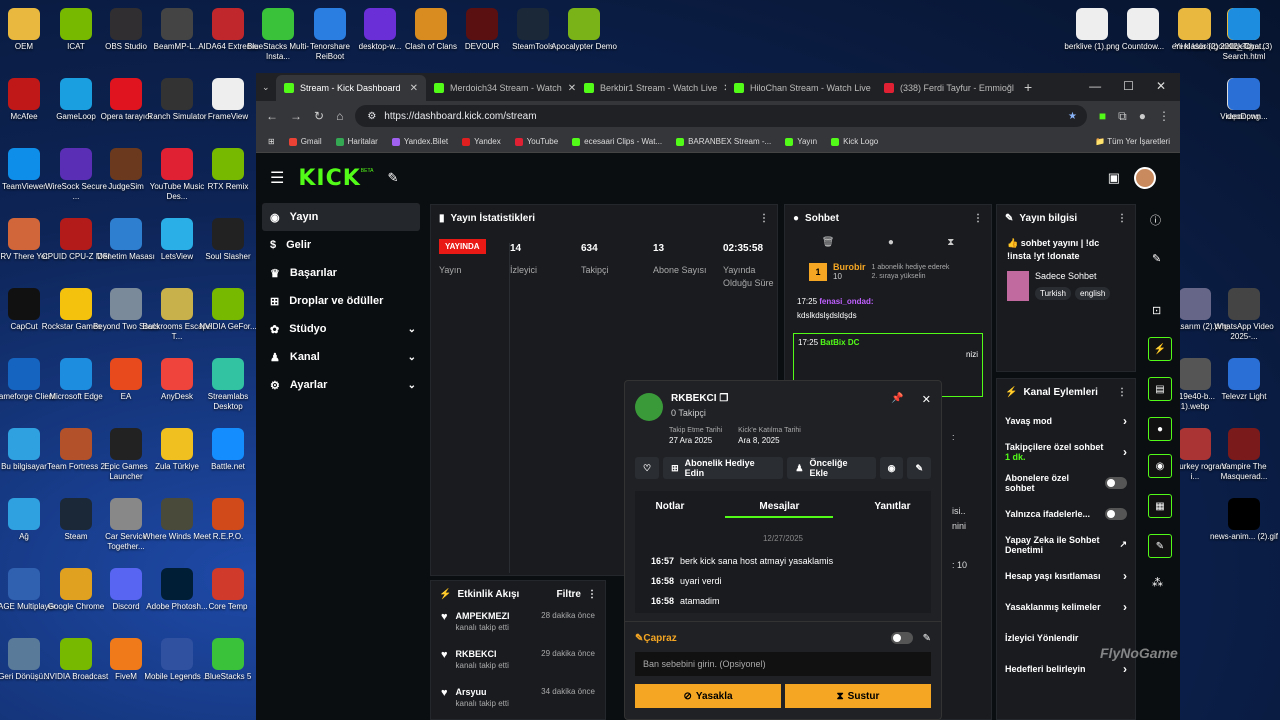  Describe the element at coordinates (828, 242) in the screenshot. I see `trash-icon: 🗑` at that location.